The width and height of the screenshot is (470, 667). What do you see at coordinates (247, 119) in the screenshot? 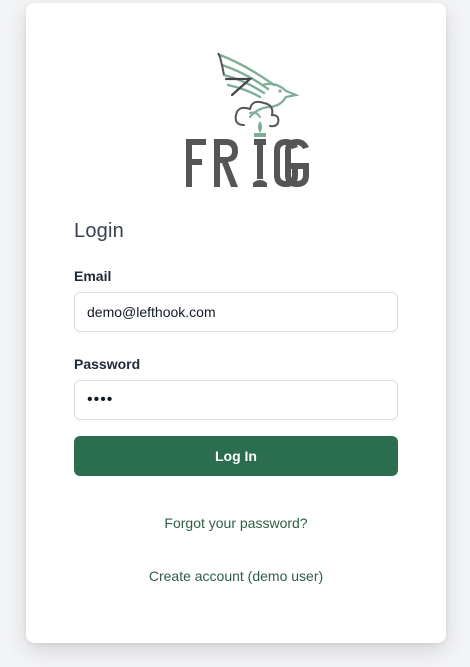
I see `frigg-logo-icon` at bounding box center [247, 119].